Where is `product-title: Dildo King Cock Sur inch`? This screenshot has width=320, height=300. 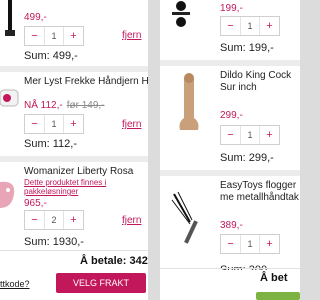 product-title: Dildo King Cock Sur inch is located at coordinates (260, 82).